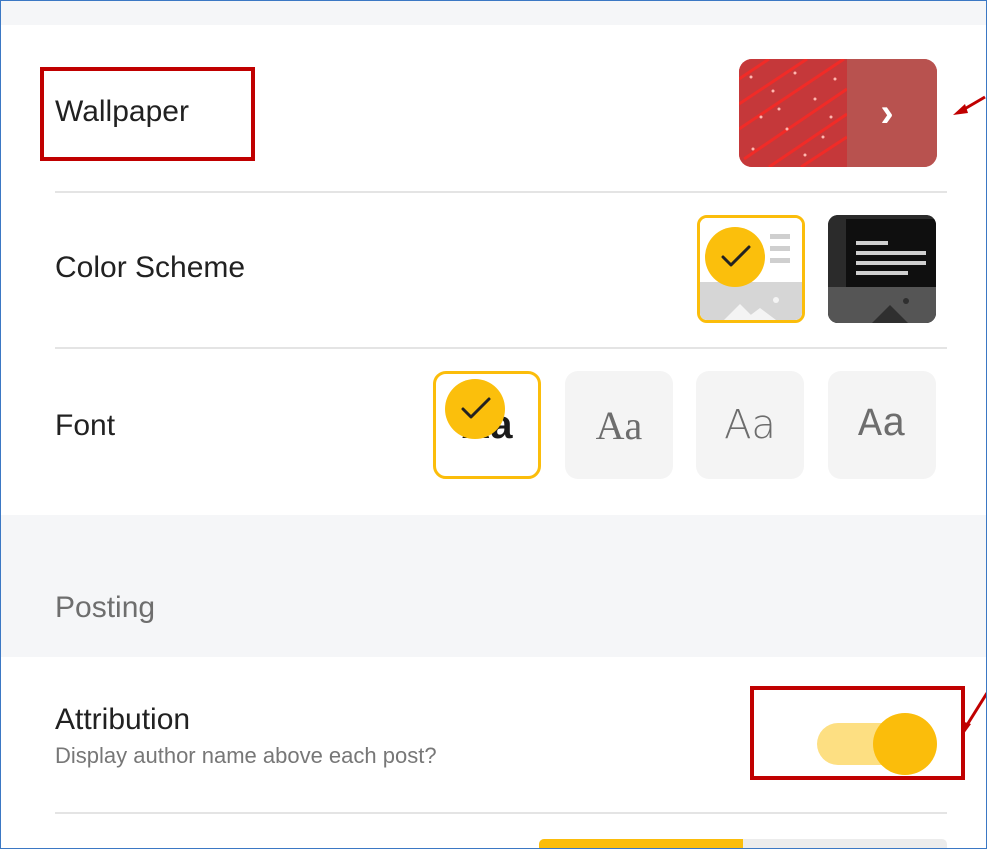 This screenshot has height=849, width=987. Describe the element at coordinates (105, 607) in the screenshot. I see `section-title: Posting` at that location.